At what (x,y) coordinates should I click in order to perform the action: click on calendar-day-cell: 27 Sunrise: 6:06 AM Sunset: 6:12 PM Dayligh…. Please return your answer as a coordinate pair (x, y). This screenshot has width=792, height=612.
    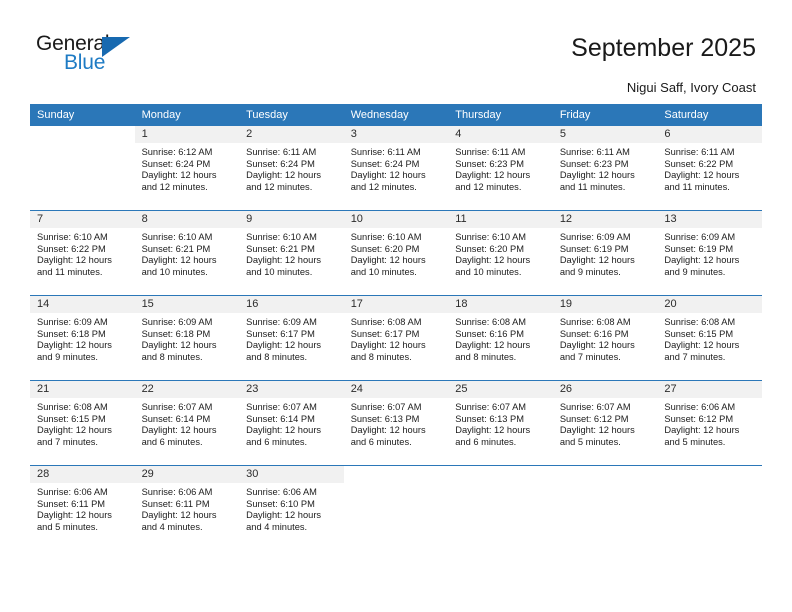
    Looking at the image, I should click on (709, 423).